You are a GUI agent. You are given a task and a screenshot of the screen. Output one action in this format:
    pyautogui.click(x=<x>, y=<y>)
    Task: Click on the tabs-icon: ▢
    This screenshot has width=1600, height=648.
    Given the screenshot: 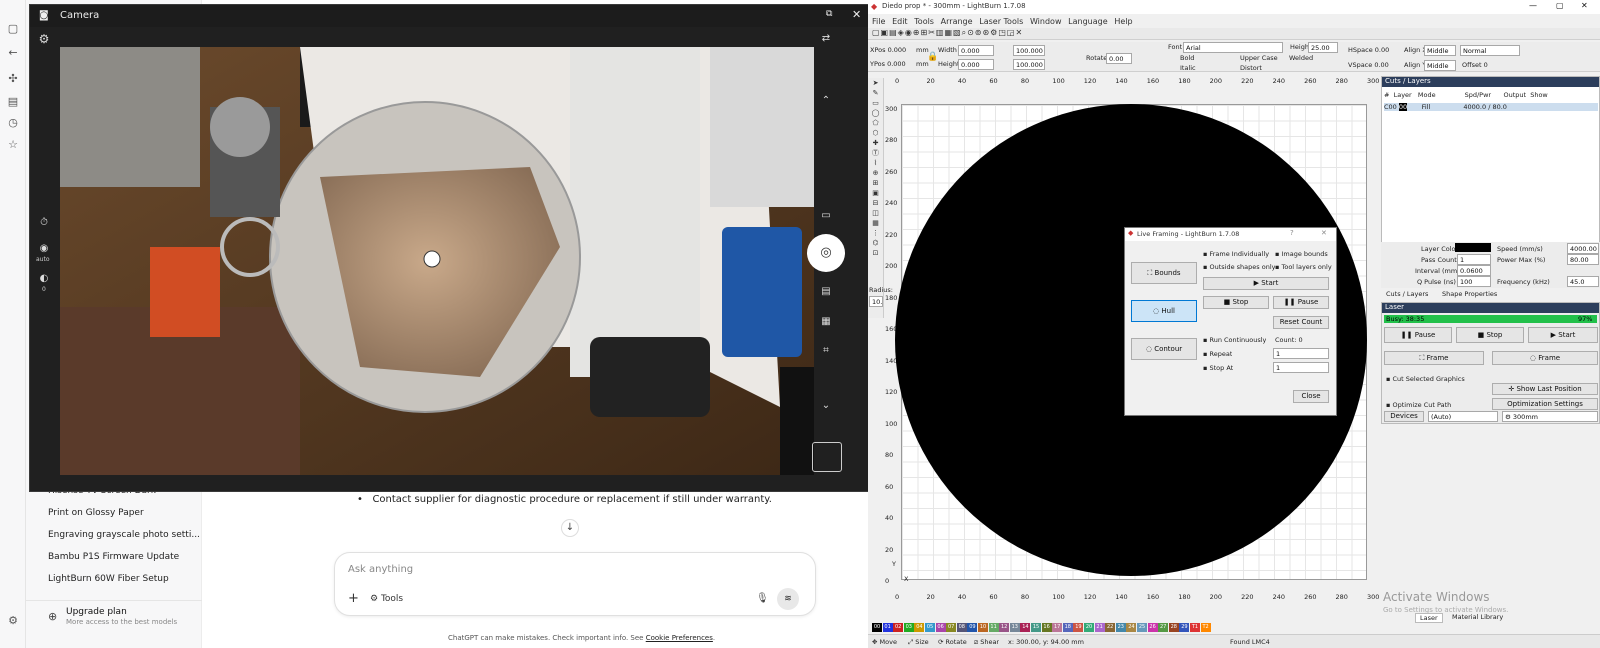 What is the action you would take?
    pyautogui.click(x=13, y=28)
    